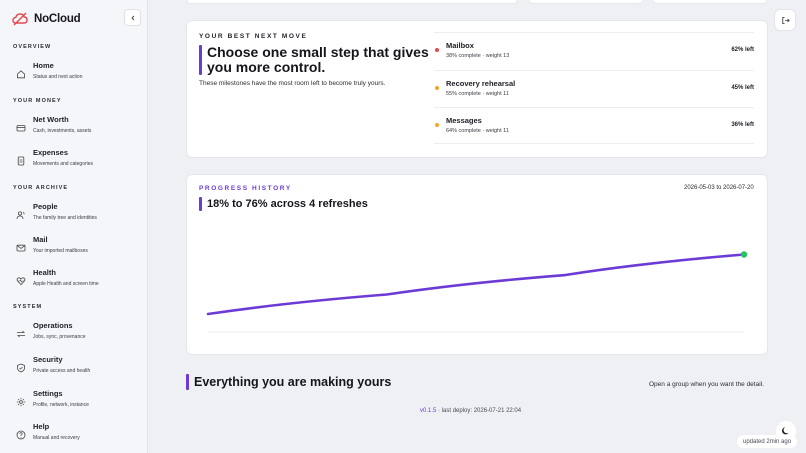 The image size is (806, 453). I want to click on footer-hint: Open a group when you want the detail., so click(706, 384).